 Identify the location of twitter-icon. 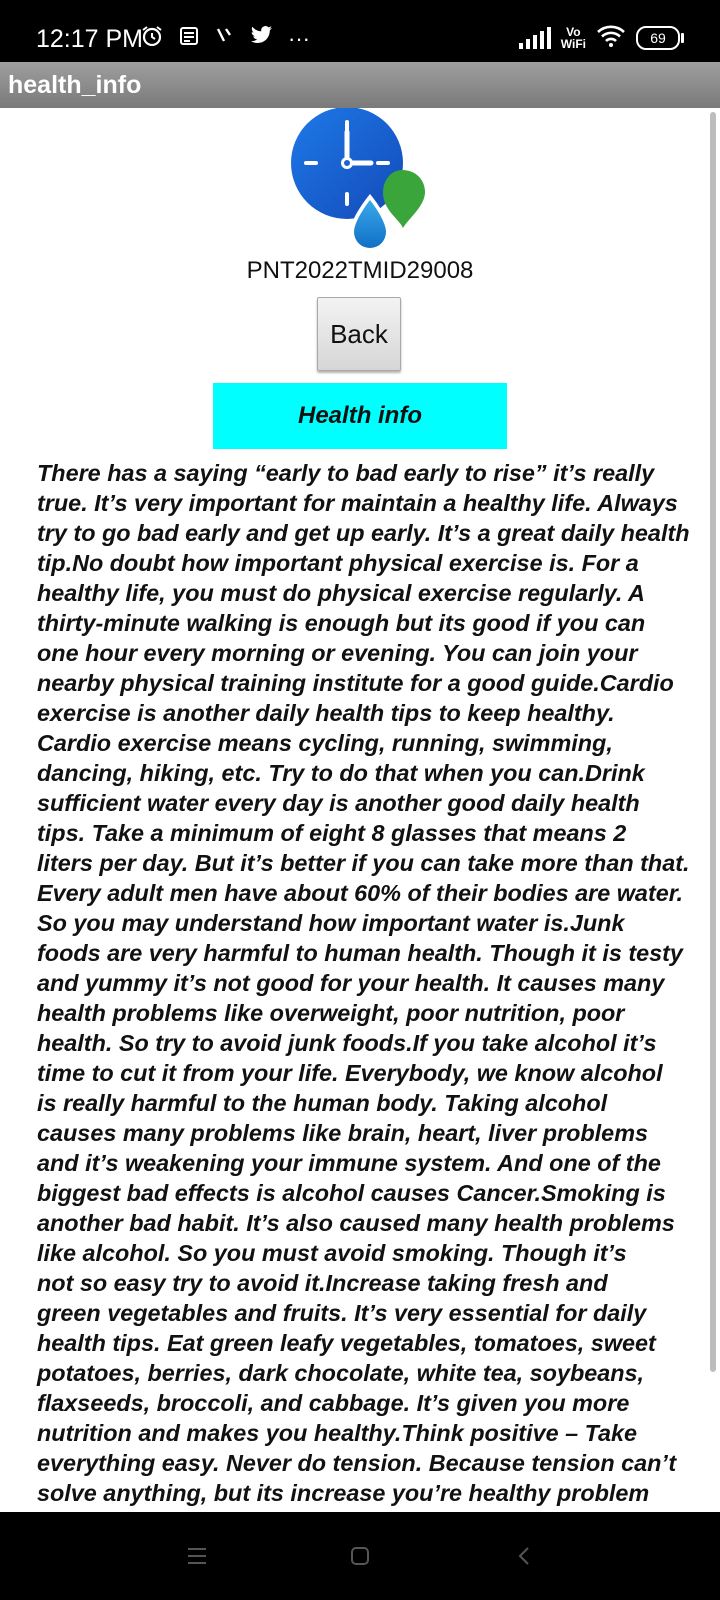
(262, 39).